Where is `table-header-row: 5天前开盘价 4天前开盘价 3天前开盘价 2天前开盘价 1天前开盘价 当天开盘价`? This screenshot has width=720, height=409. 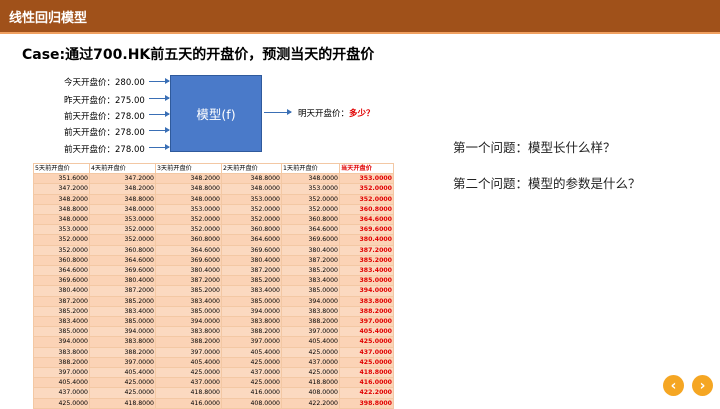
table-header-row: 5天前开盘价 4天前开盘价 3天前开盘价 2天前开盘价 1天前开盘价 当天开盘价 is located at coordinates (213, 168).